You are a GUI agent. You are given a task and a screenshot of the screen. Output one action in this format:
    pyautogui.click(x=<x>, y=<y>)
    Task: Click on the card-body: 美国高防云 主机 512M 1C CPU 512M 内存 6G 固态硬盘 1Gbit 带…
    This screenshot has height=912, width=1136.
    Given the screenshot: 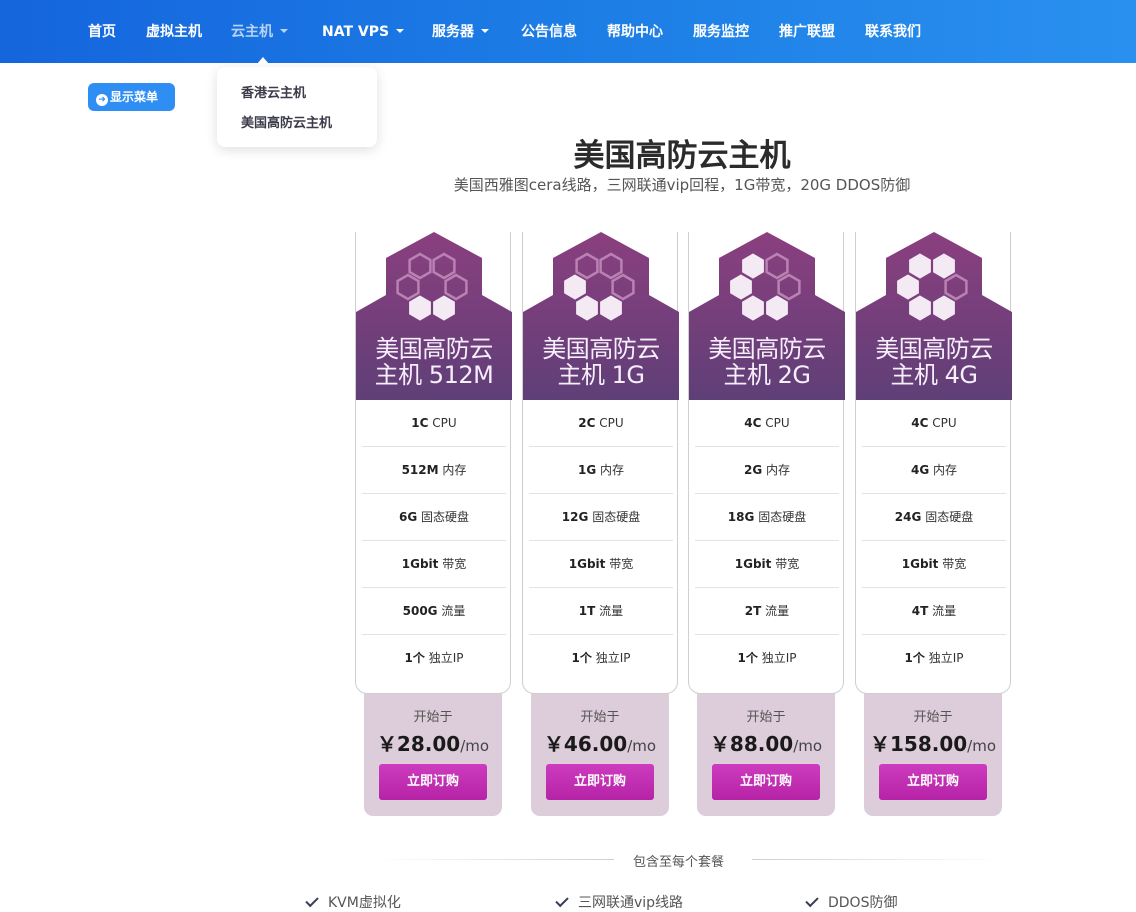 What is the action you would take?
    pyautogui.click(x=433, y=463)
    